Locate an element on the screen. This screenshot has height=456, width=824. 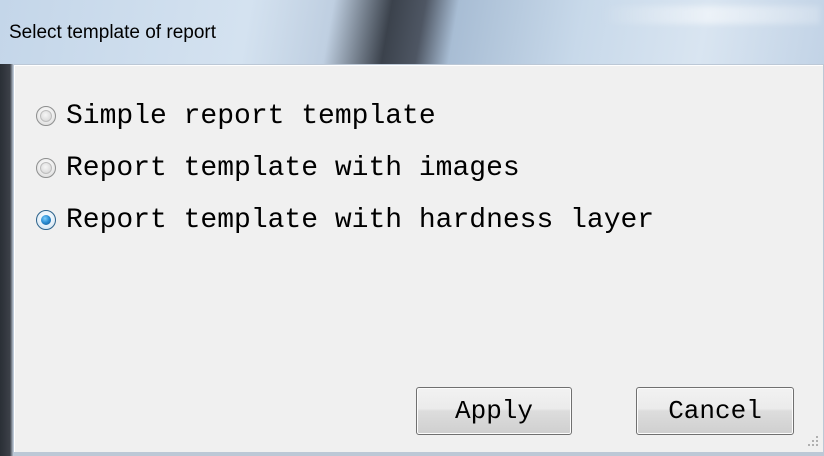
title-bar-background-blur is located at coordinates (710, 15).